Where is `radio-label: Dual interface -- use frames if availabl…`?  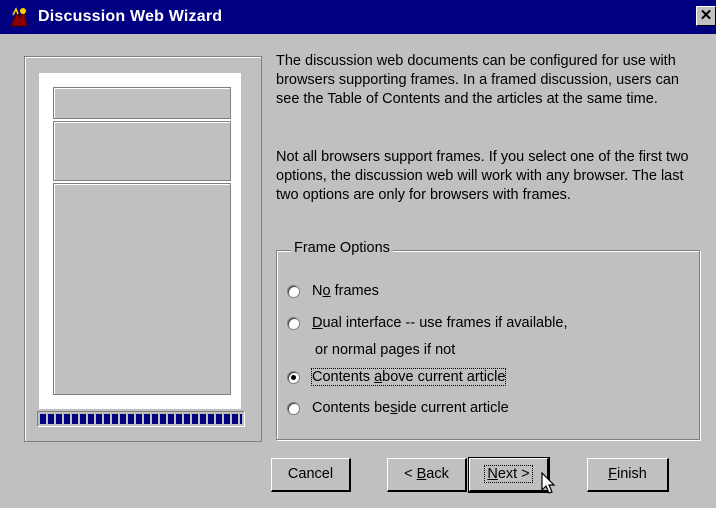 radio-label: Dual interface -- use frames if availabl… is located at coordinates (440, 323).